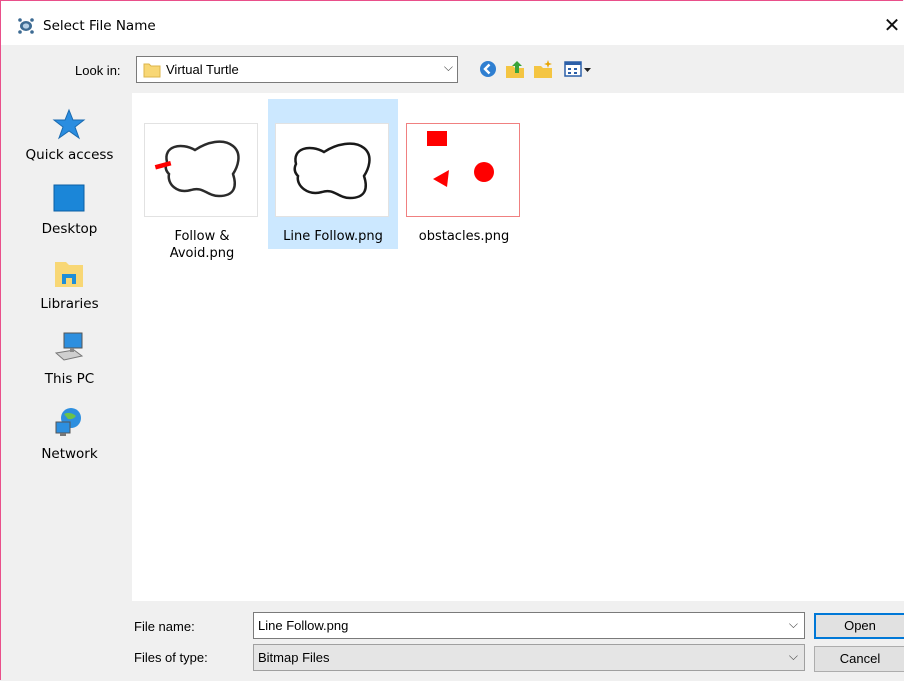 This screenshot has width=904, height=681. What do you see at coordinates (488, 69) in the screenshot?
I see `back-icon` at bounding box center [488, 69].